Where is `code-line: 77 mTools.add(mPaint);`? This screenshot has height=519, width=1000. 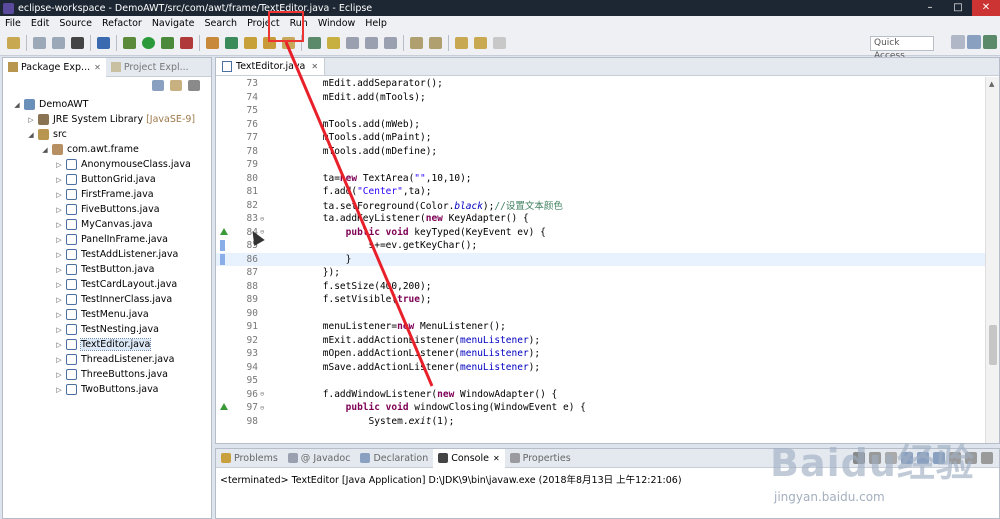
code-line: 77 mTools.add(mPaint); is located at coordinates (601, 138).